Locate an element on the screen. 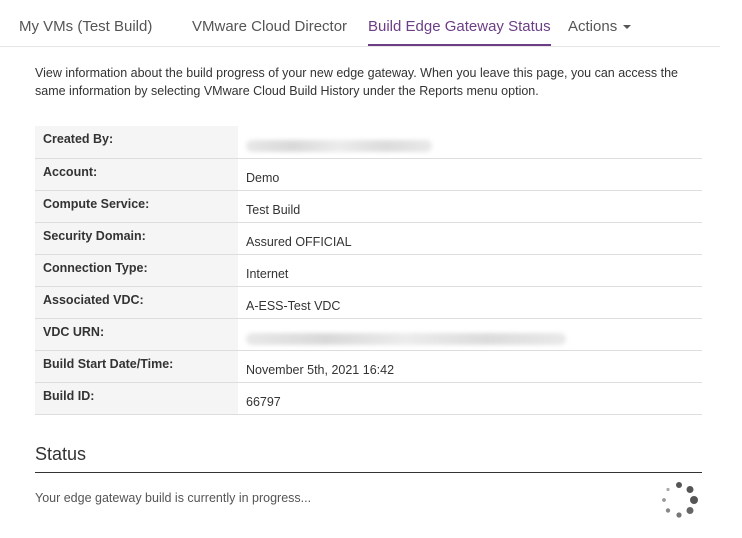  connection-type-value: Internet is located at coordinates (470, 270).